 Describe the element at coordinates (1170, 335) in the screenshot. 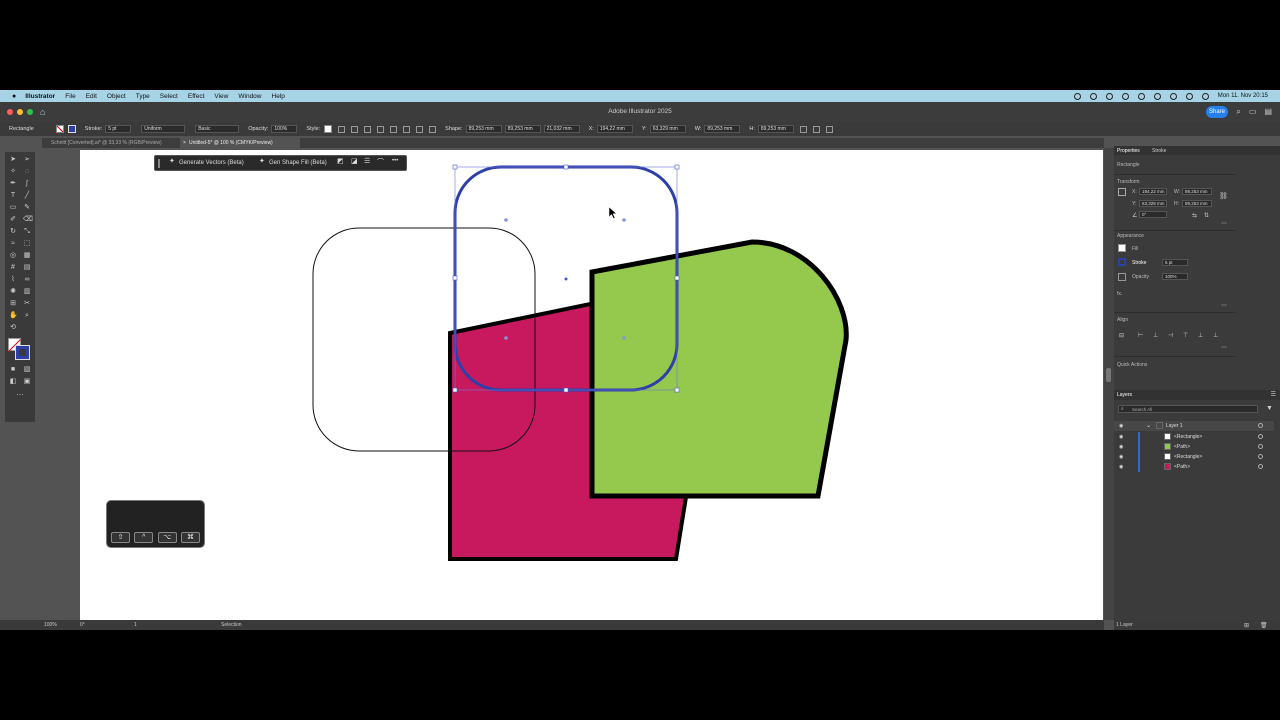

I see `align-right-icon: ⊣` at that location.